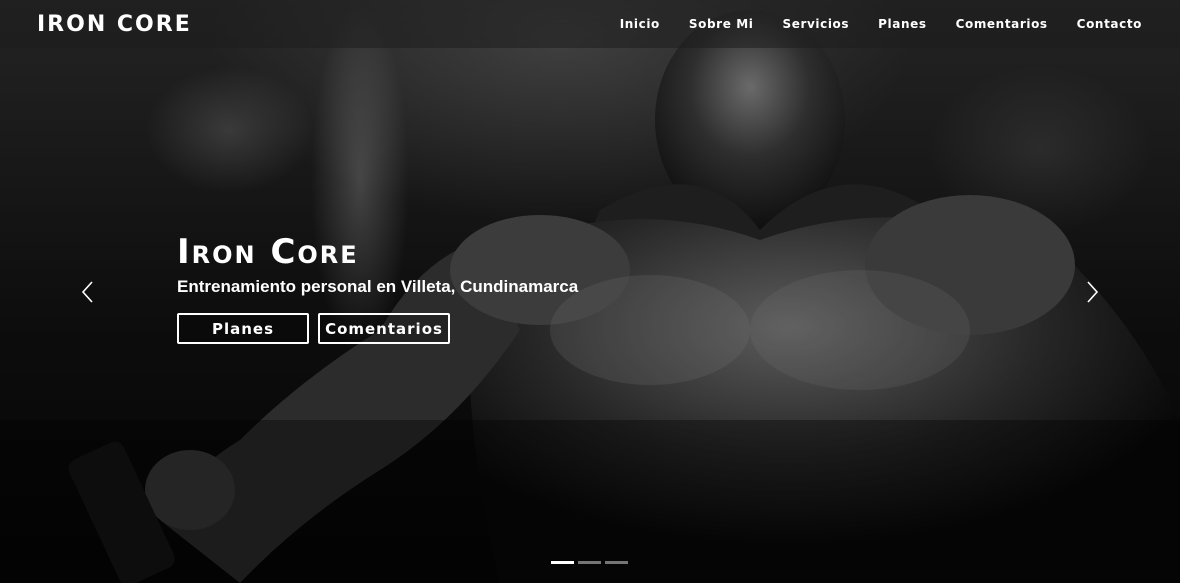  What do you see at coordinates (1002, 24) in the screenshot?
I see `nav-link-comentarios: Comentarios` at bounding box center [1002, 24].